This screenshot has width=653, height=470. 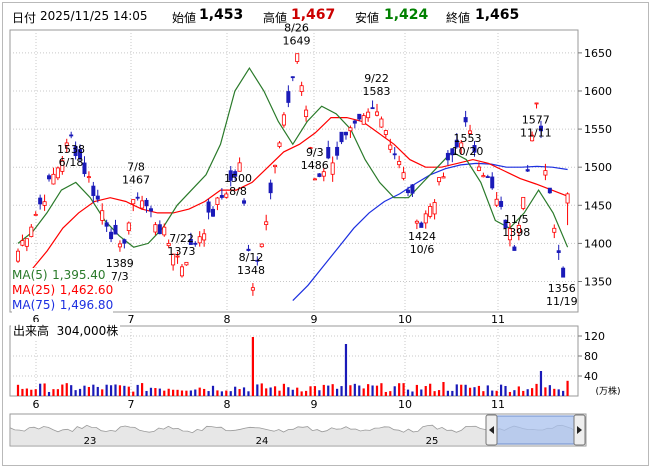 What do you see at coordinates (66, 330) in the screenshot?
I see `volume-info: 出来高 304,000株` at bounding box center [66, 330].